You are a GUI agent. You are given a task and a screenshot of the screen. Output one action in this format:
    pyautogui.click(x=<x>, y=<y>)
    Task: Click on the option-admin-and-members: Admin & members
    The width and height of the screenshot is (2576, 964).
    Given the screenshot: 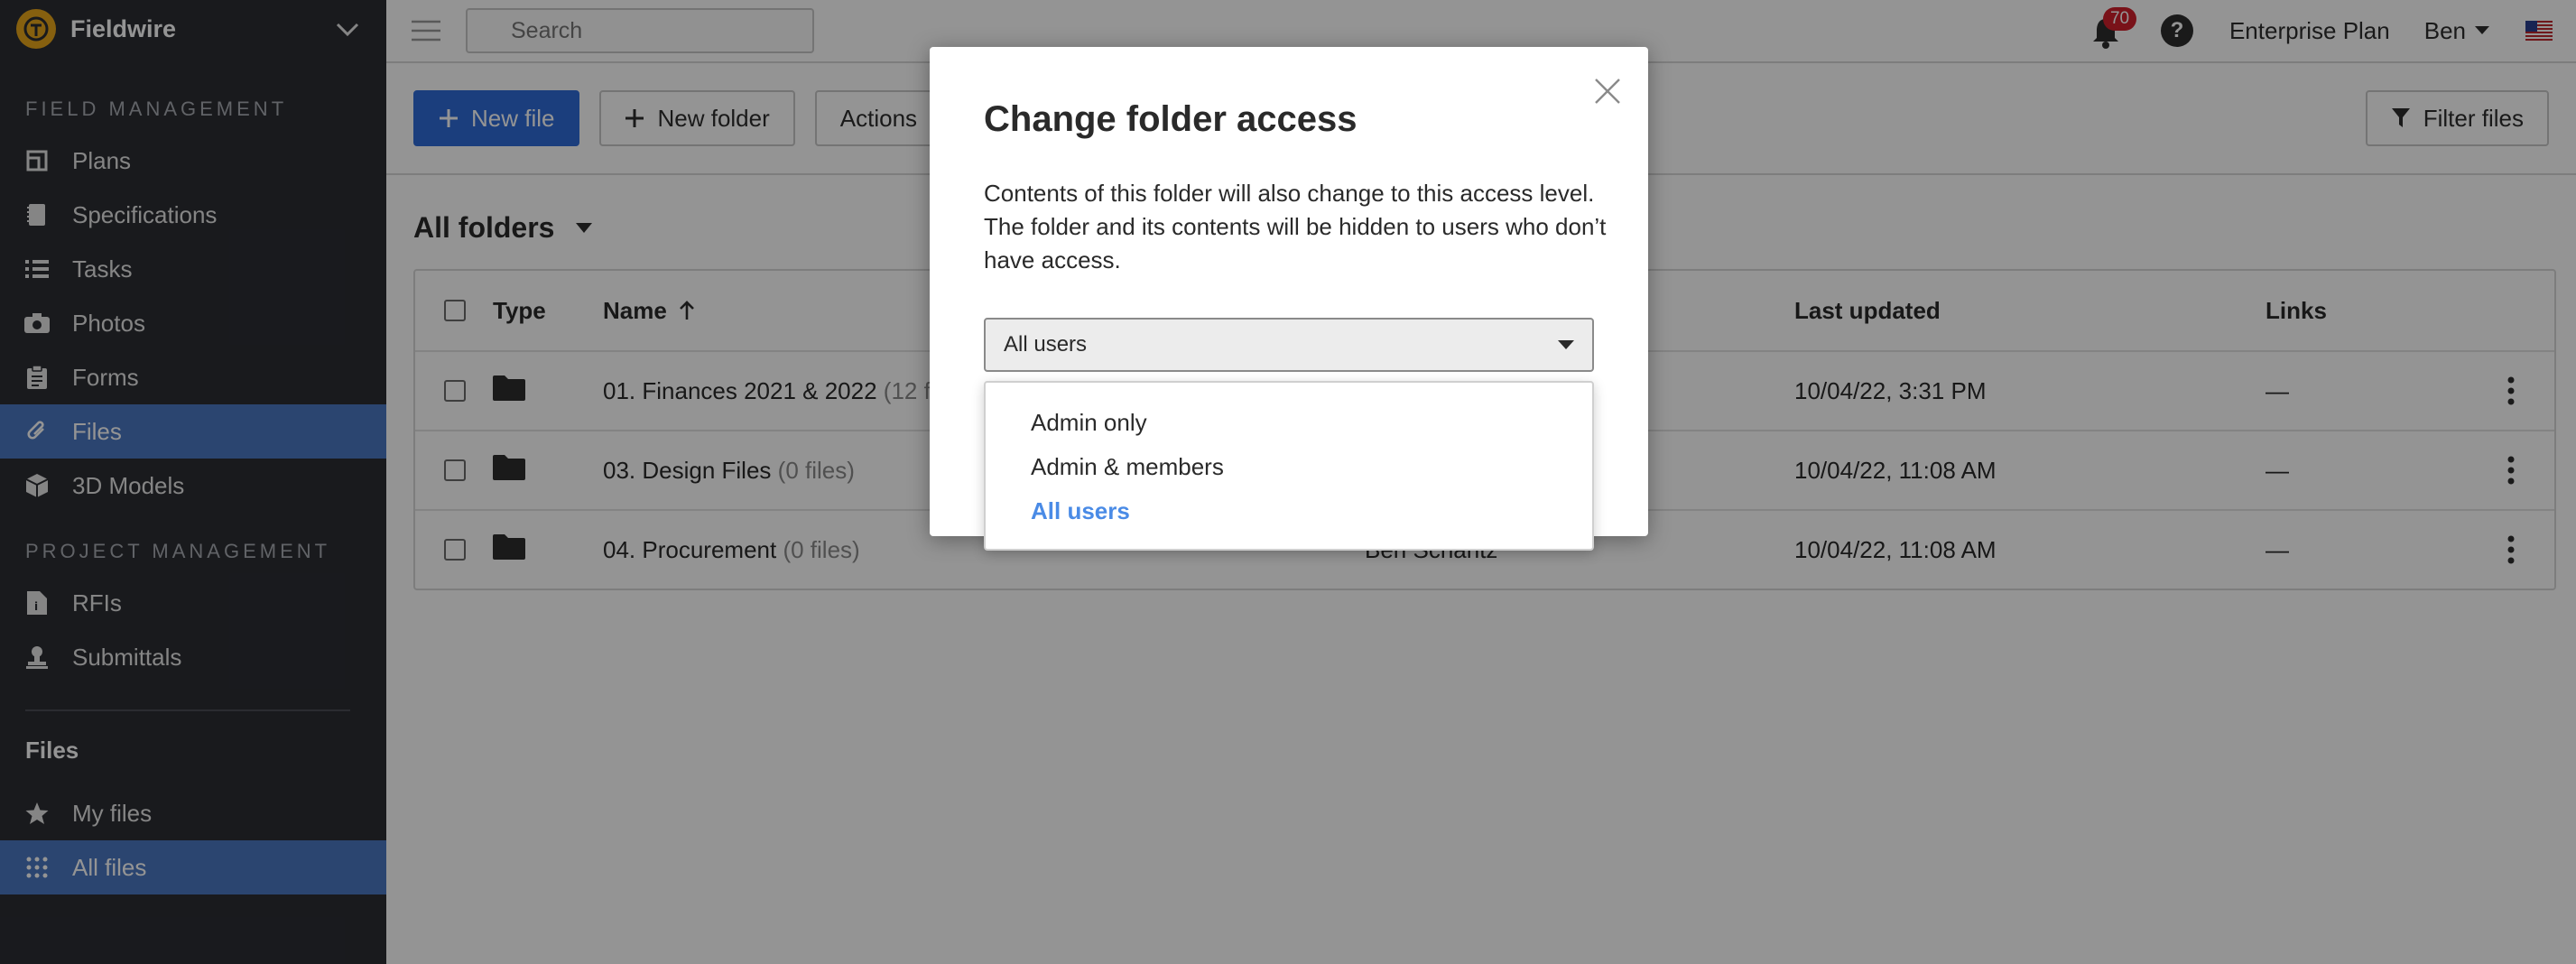 What is the action you would take?
    pyautogui.click(x=1289, y=467)
    